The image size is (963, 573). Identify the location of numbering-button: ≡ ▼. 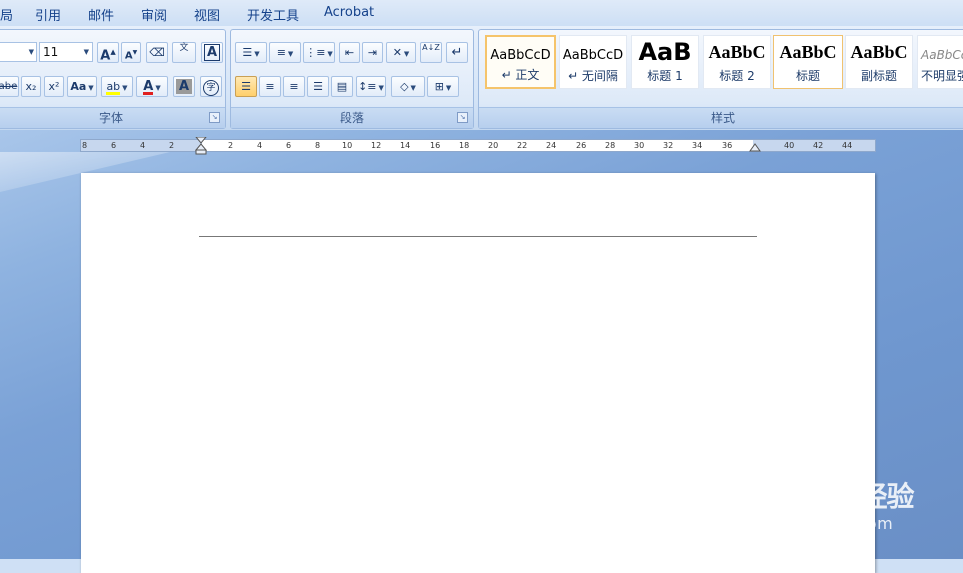
(285, 52).